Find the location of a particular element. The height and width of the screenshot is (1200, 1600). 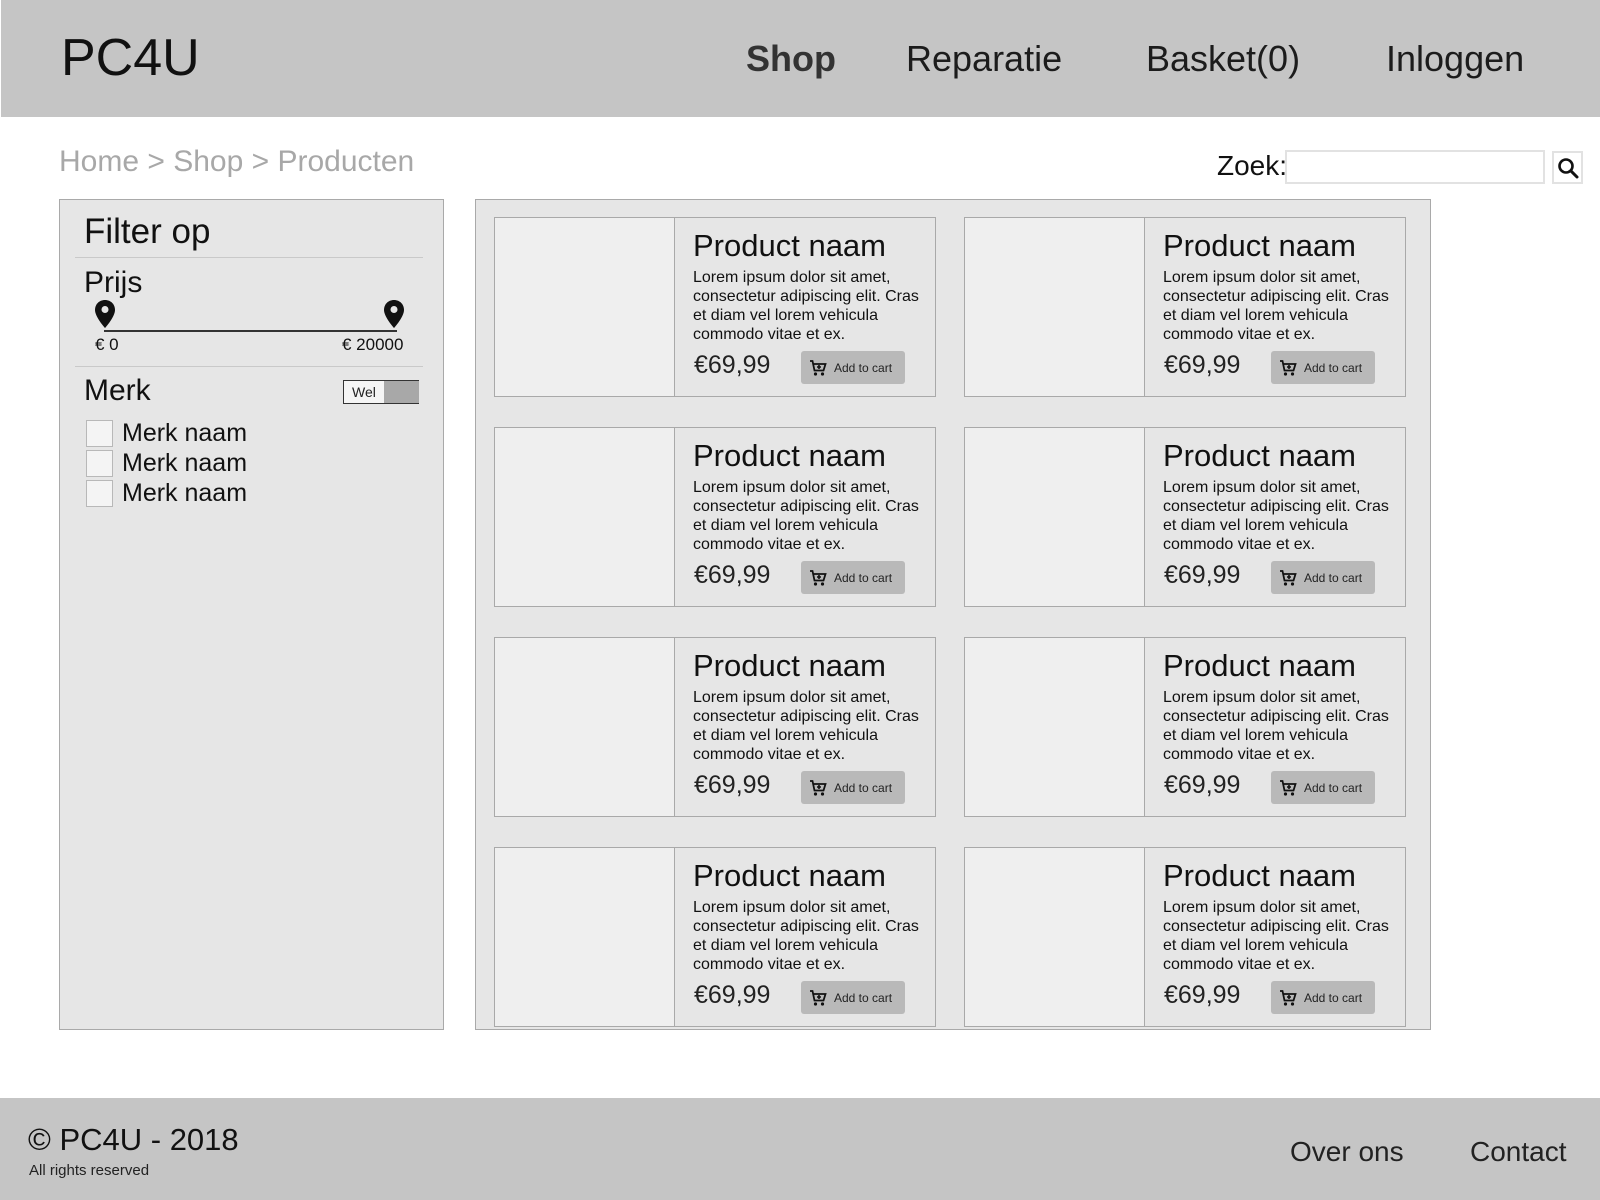

search-icon is located at coordinates (1567, 167).